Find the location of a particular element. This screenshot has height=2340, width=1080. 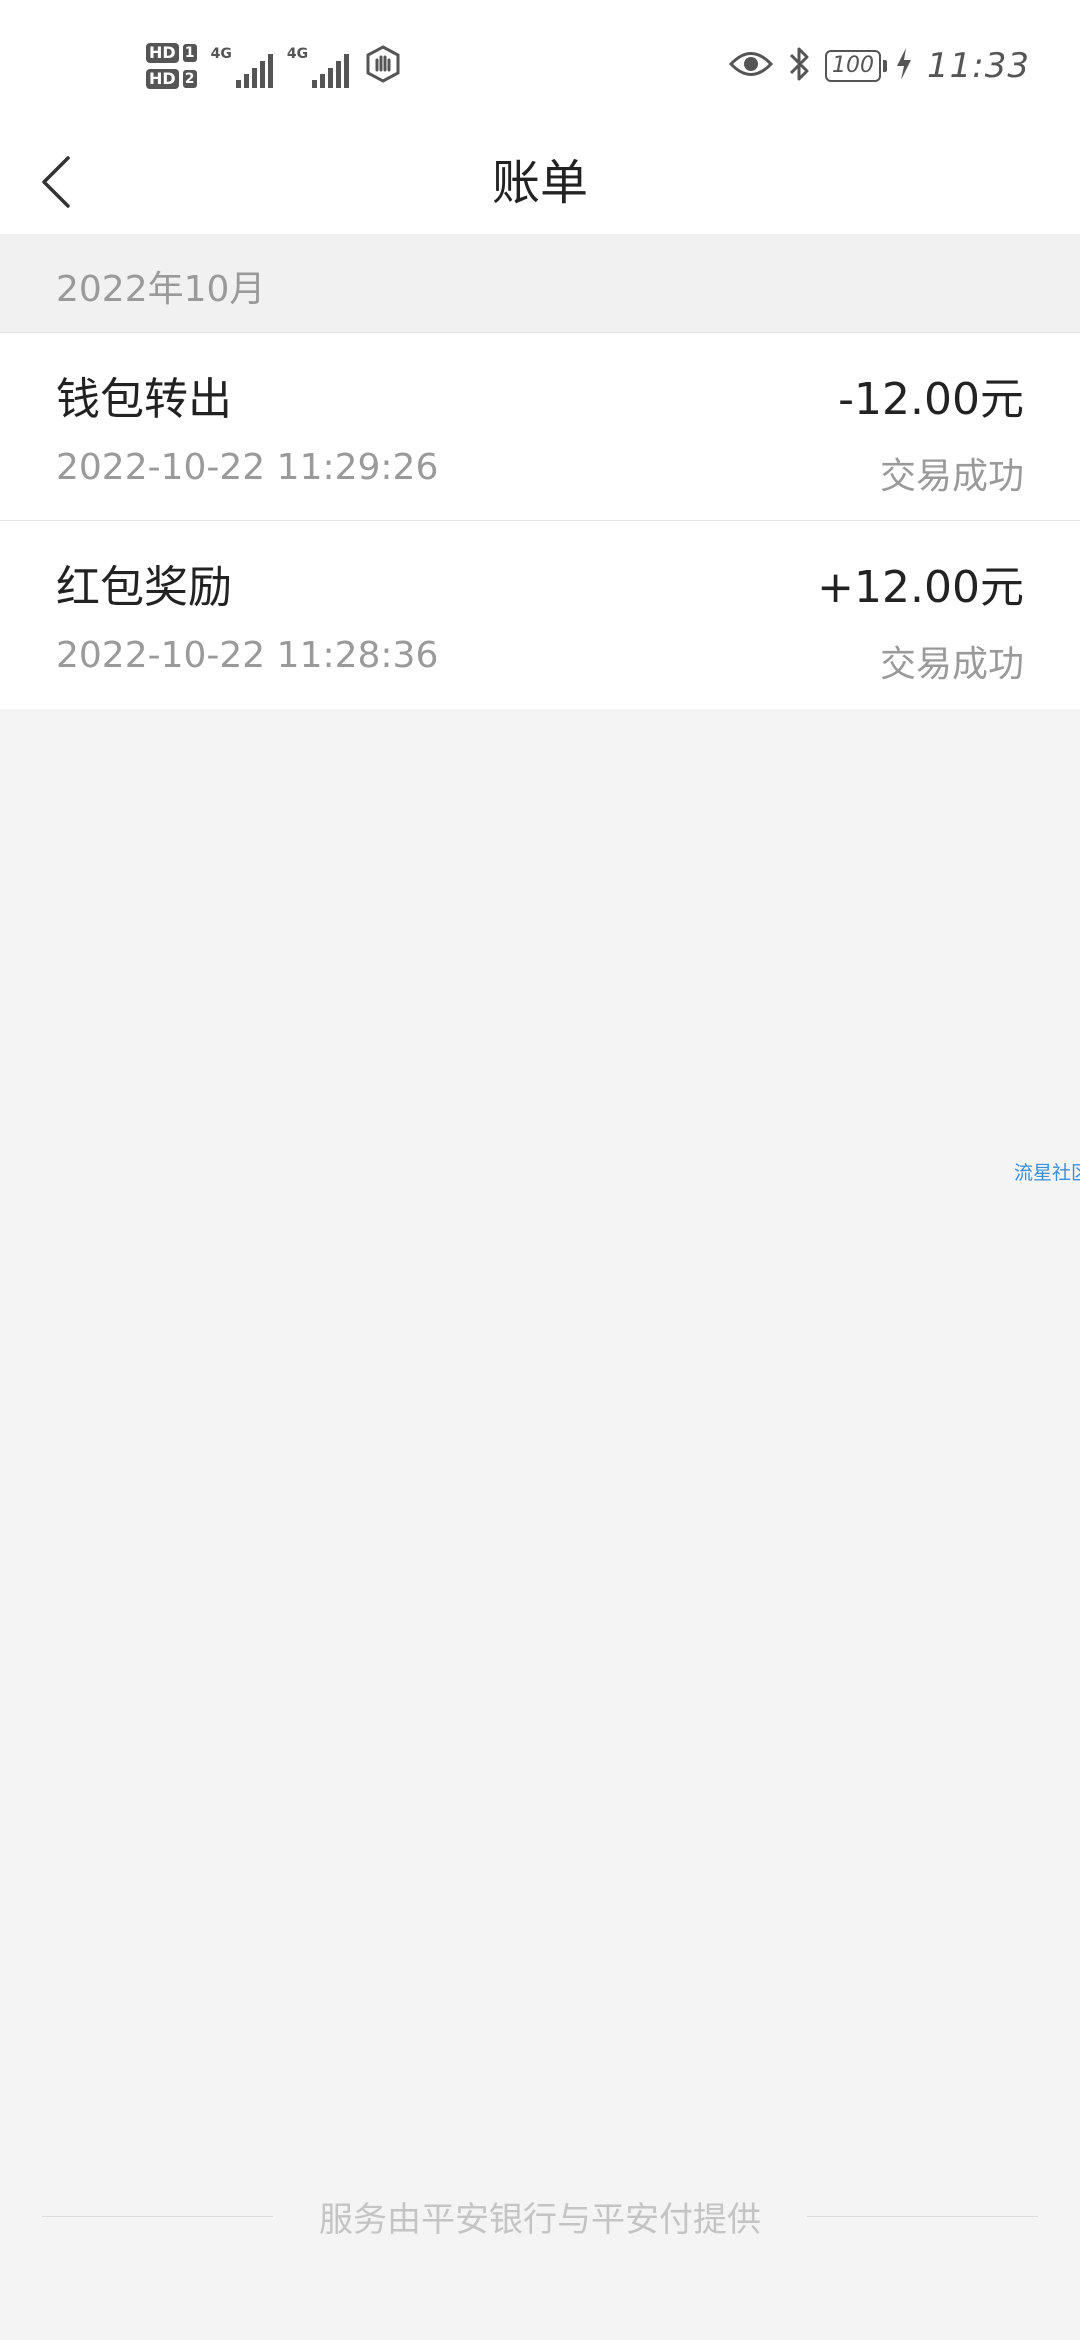

hd-sim1: HD 1 is located at coordinates (171, 53).